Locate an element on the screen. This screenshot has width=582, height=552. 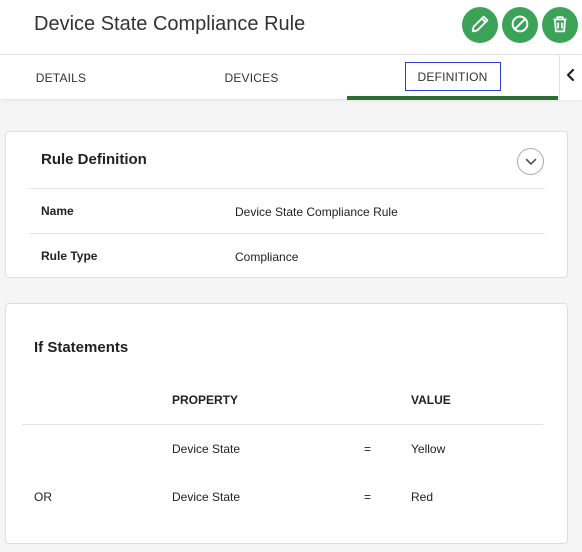
chevron-down-icon is located at coordinates (531, 162).